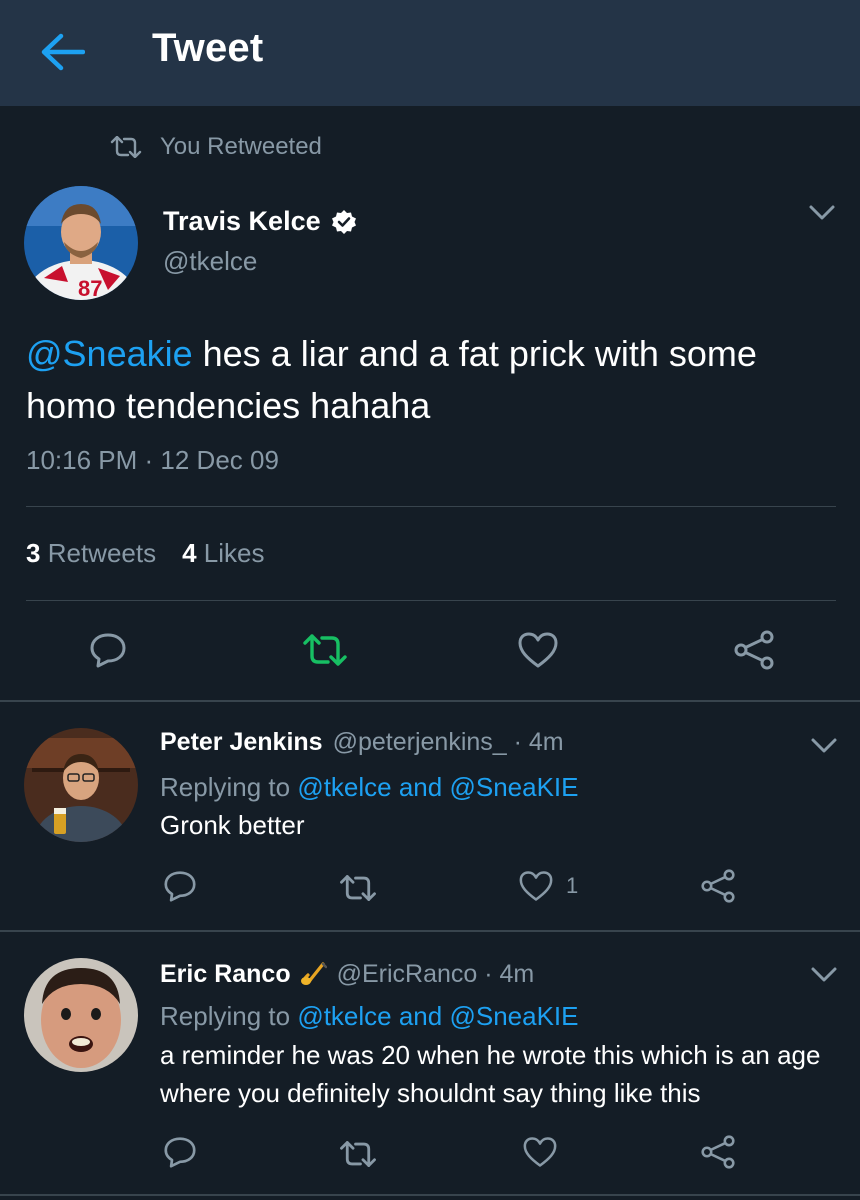 Image resolution: width=860 pixels, height=1200 pixels. I want to click on reply-author: Peter Jenkins @peterjenkins_ · 4m, so click(362, 742).